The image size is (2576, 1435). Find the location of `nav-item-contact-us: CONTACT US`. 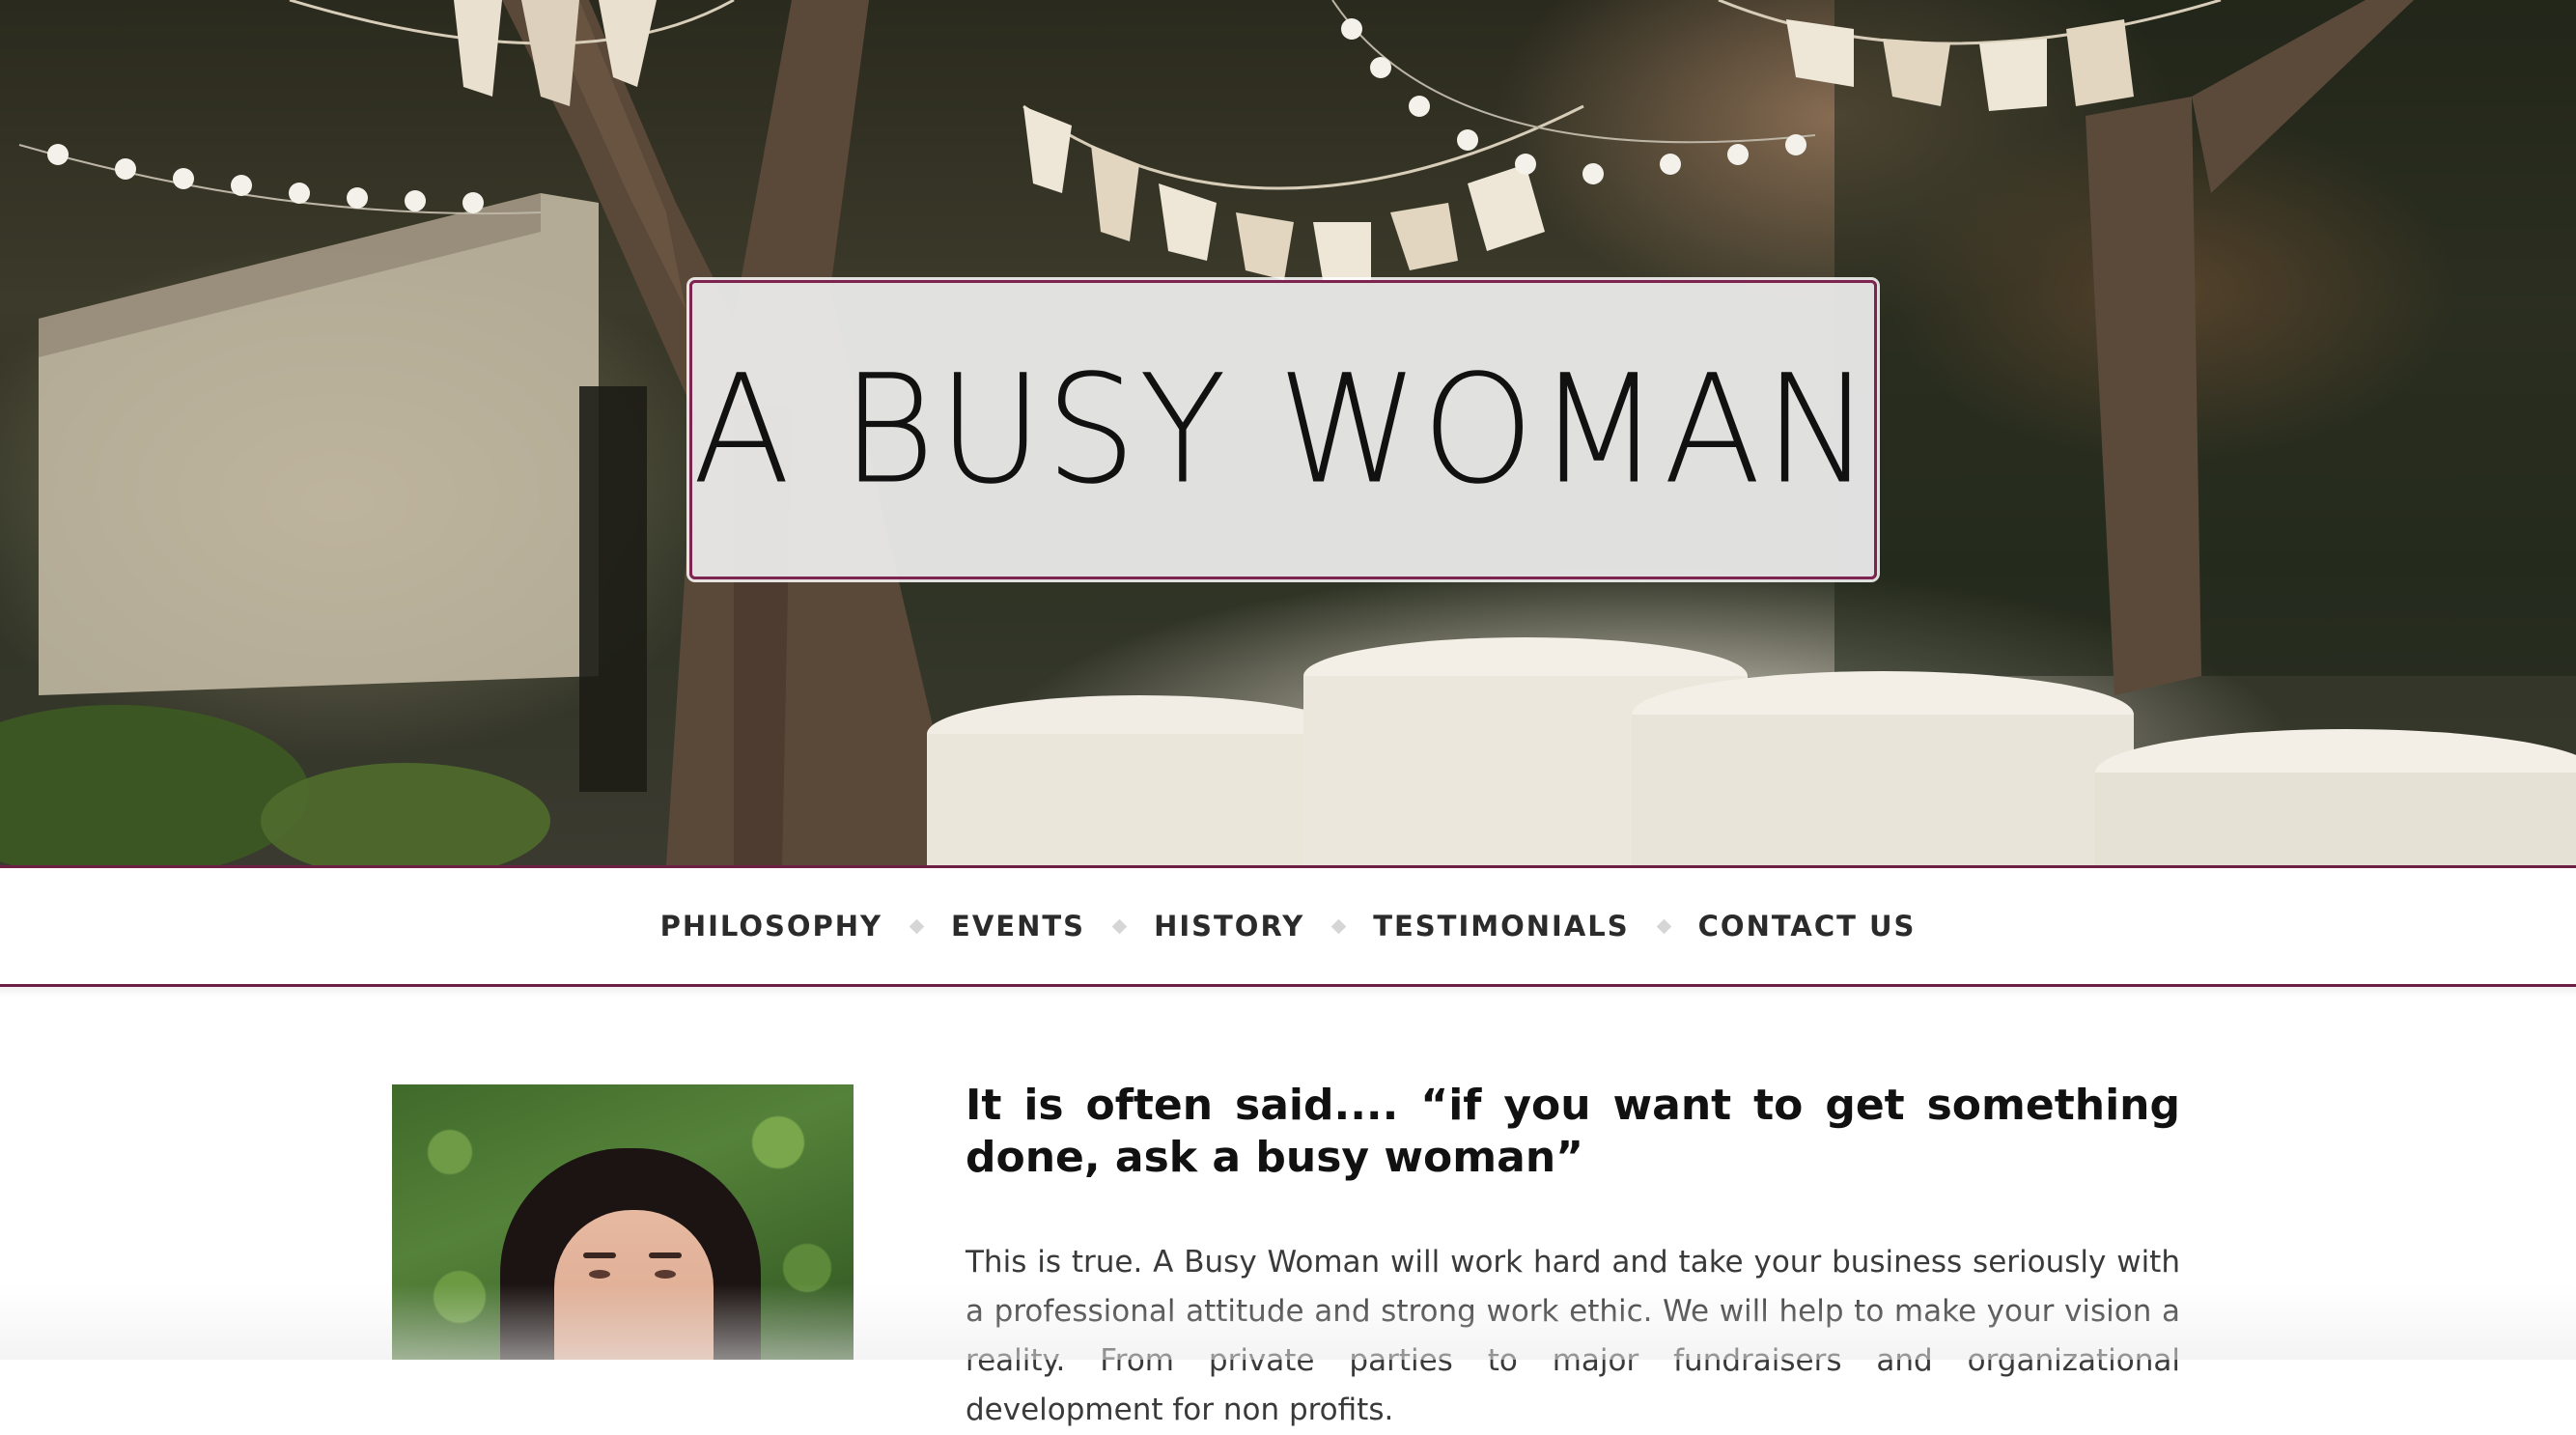

nav-item-contact-us: CONTACT US is located at coordinates (1808, 927).